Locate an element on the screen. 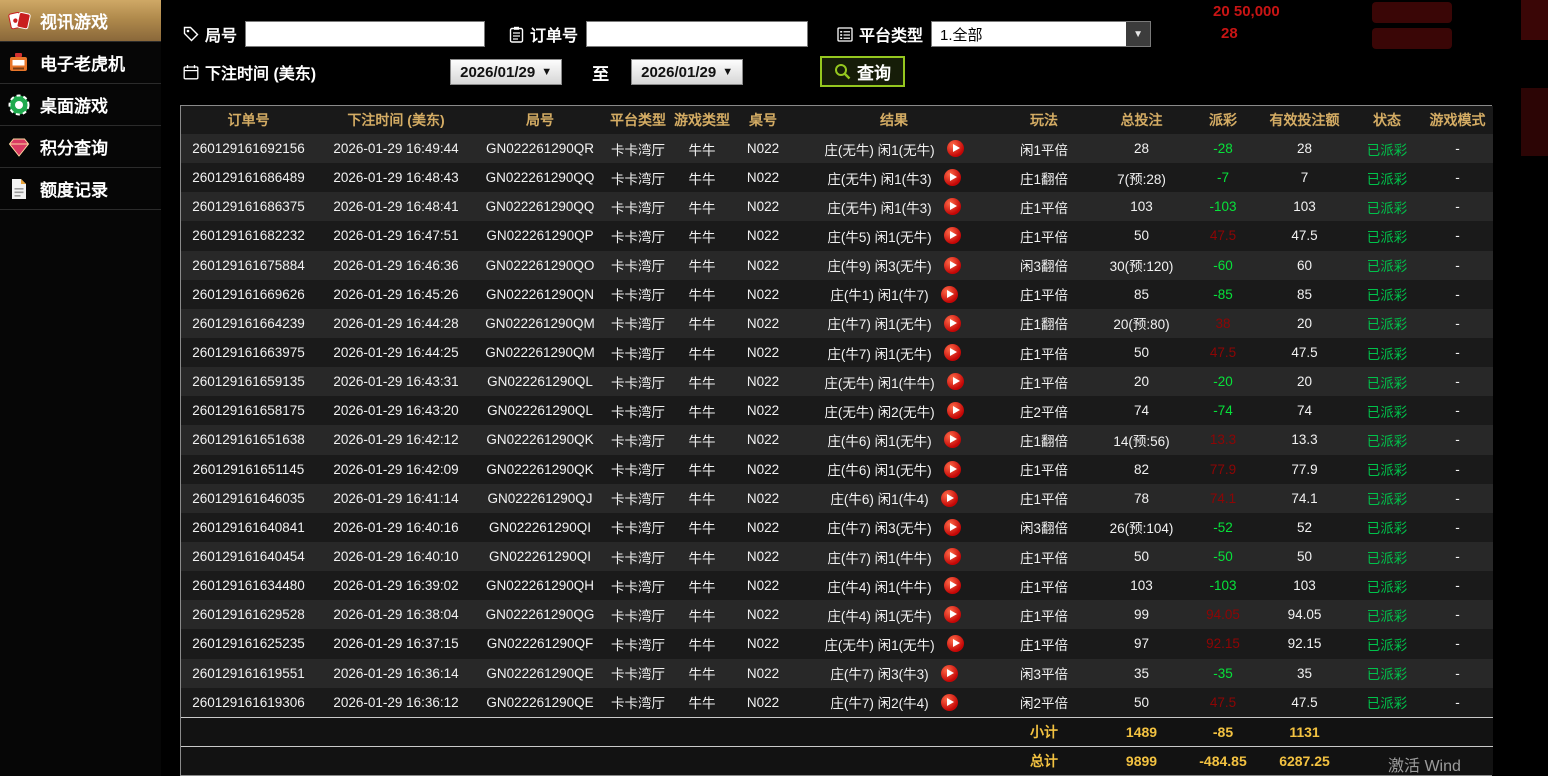 The height and width of the screenshot is (776, 1548). round-no-cell: GN022261290QJ is located at coordinates (540, 498).